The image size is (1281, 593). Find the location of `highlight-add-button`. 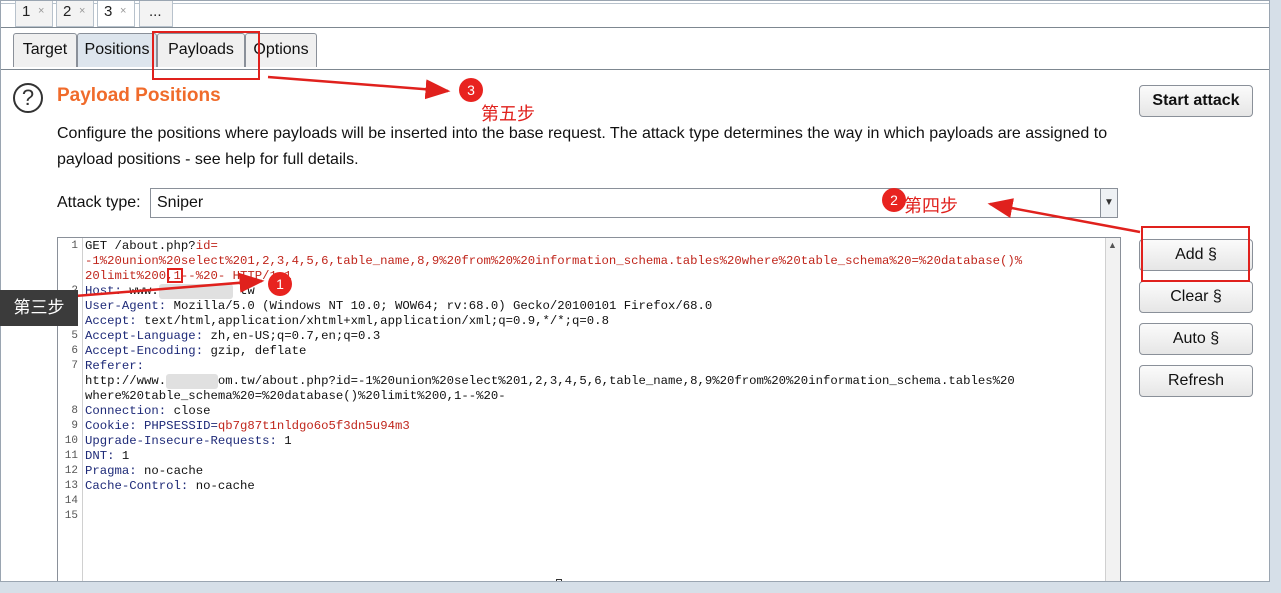

highlight-add-button is located at coordinates (1195, 254).